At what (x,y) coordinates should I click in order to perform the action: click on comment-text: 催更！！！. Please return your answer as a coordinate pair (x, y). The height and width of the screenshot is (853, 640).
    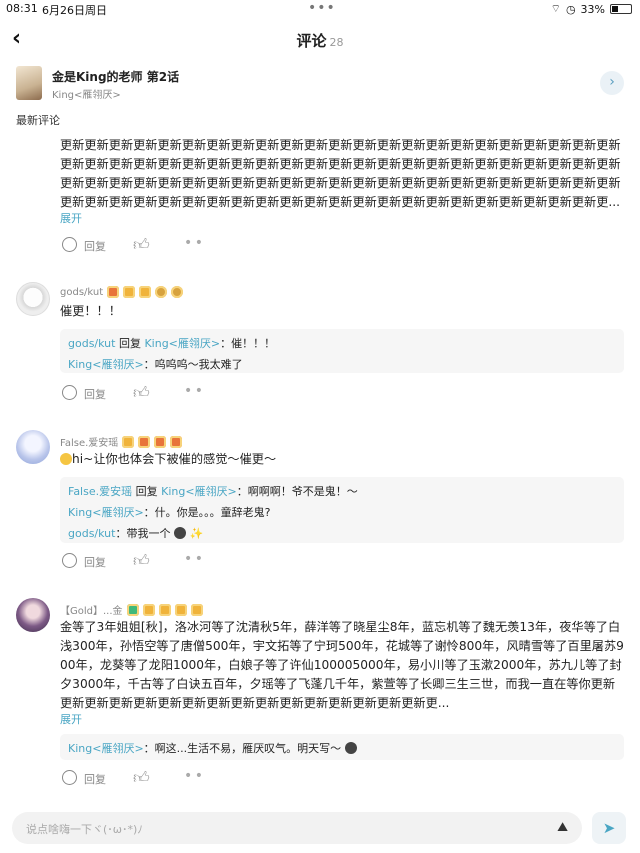
    Looking at the image, I should click on (90, 311).